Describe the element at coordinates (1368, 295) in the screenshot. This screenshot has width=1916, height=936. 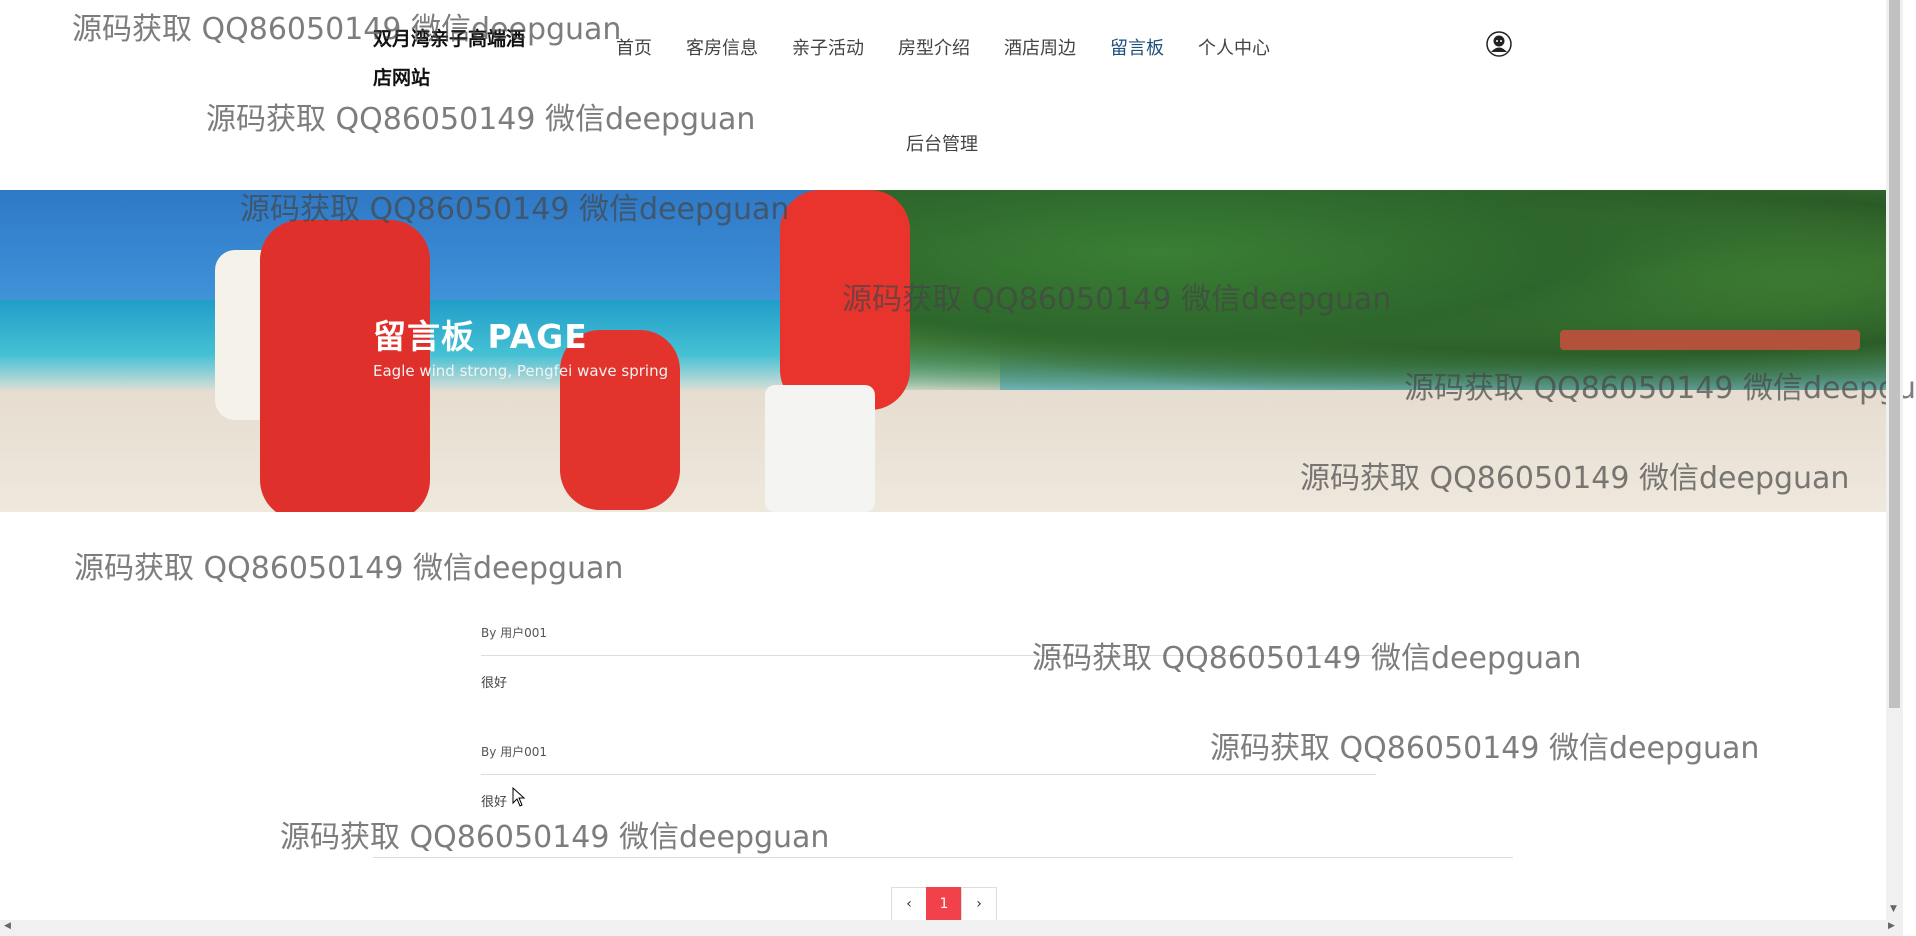
I see `banner-palm-trees` at that location.